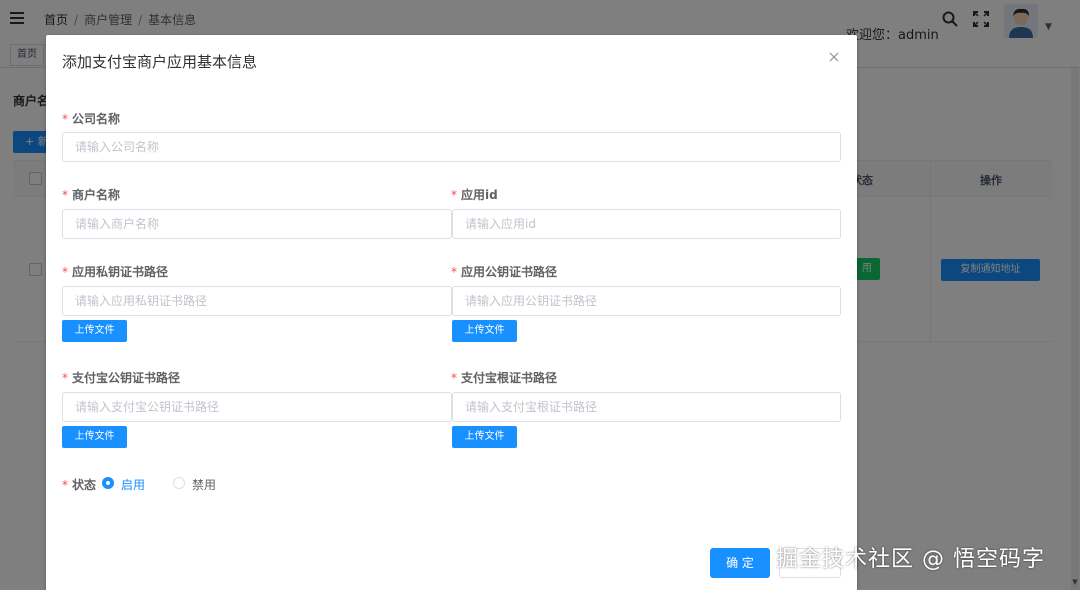 This screenshot has height=590, width=1080. What do you see at coordinates (646, 224) in the screenshot?
I see `app-id-input` at bounding box center [646, 224].